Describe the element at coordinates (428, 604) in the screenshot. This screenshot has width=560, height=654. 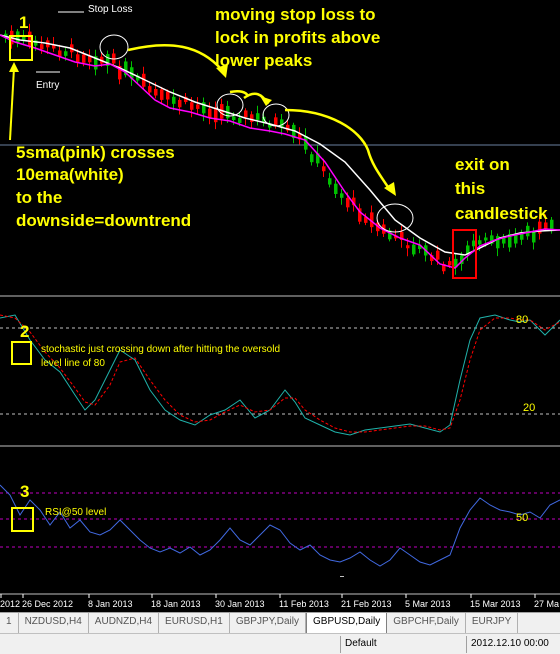
I see `date-label: 5 Mar 2013` at that location.